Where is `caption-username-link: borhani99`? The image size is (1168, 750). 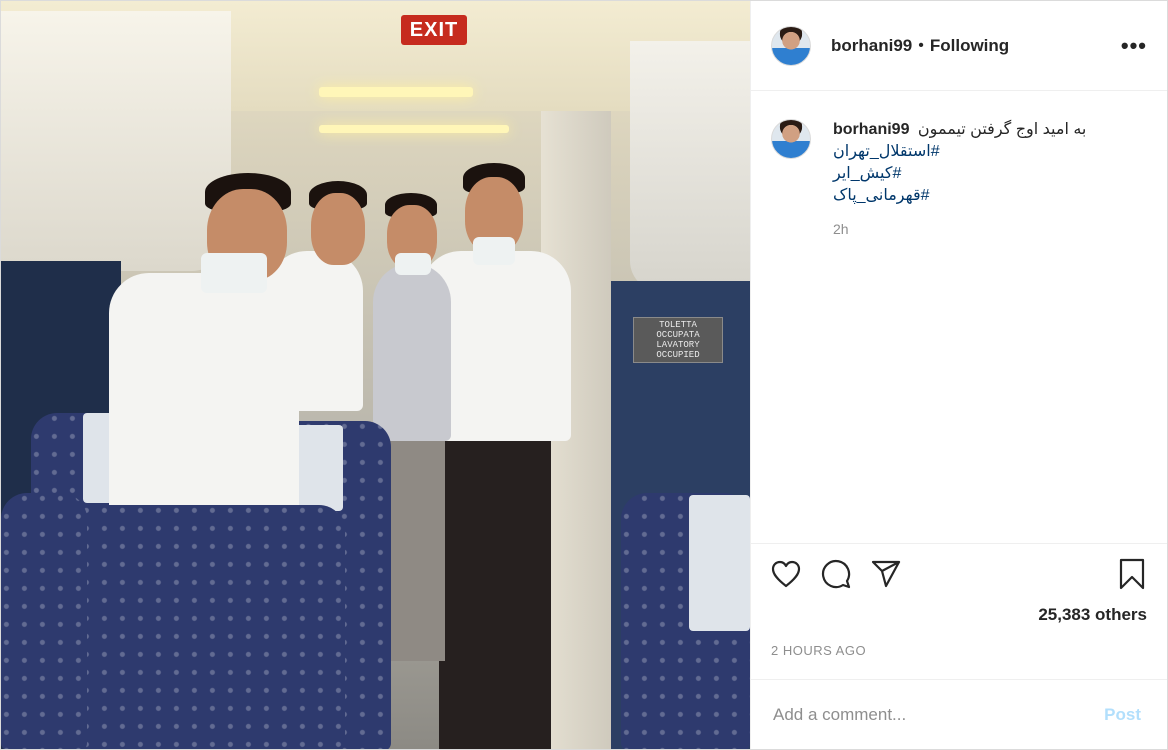 caption-username-link: borhani99 is located at coordinates (871, 129).